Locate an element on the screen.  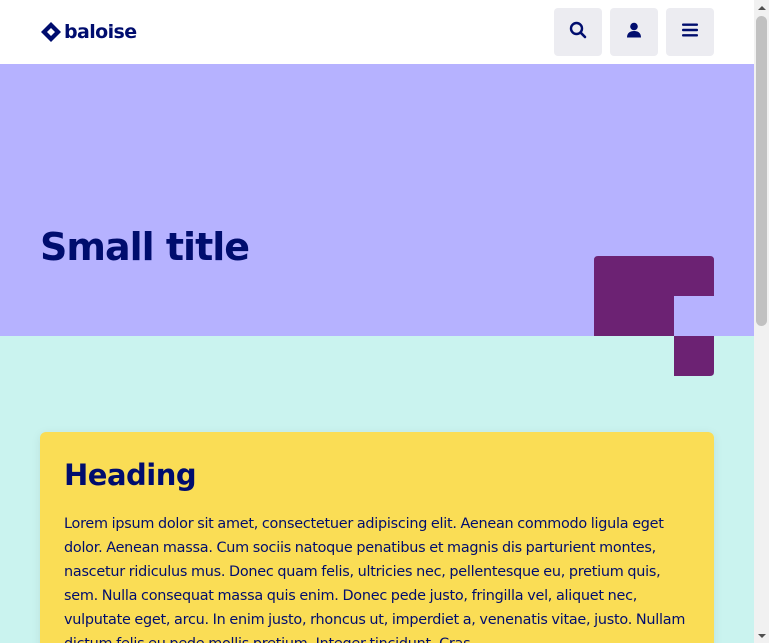
vertical-scrollbar is located at coordinates (761, 321).